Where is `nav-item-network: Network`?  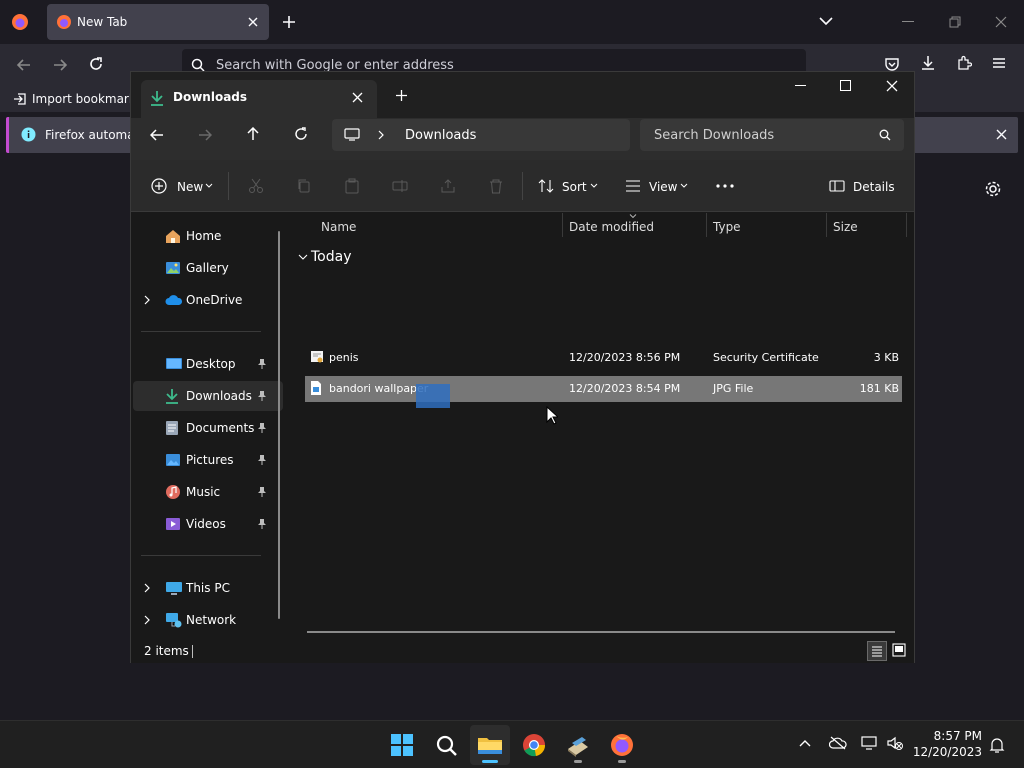 nav-item-network: Network is located at coordinates (208, 620).